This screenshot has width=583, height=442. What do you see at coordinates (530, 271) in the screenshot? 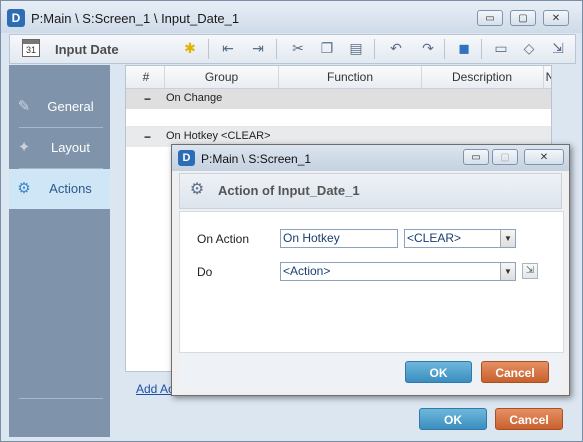
I see `edit-action-icon: ⇲` at bounding box center [530, 271].